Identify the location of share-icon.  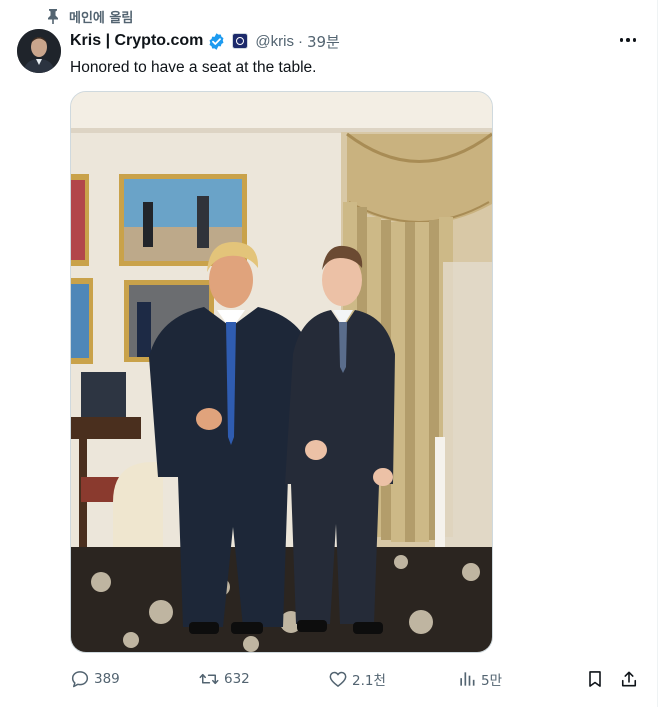
(629, 679).